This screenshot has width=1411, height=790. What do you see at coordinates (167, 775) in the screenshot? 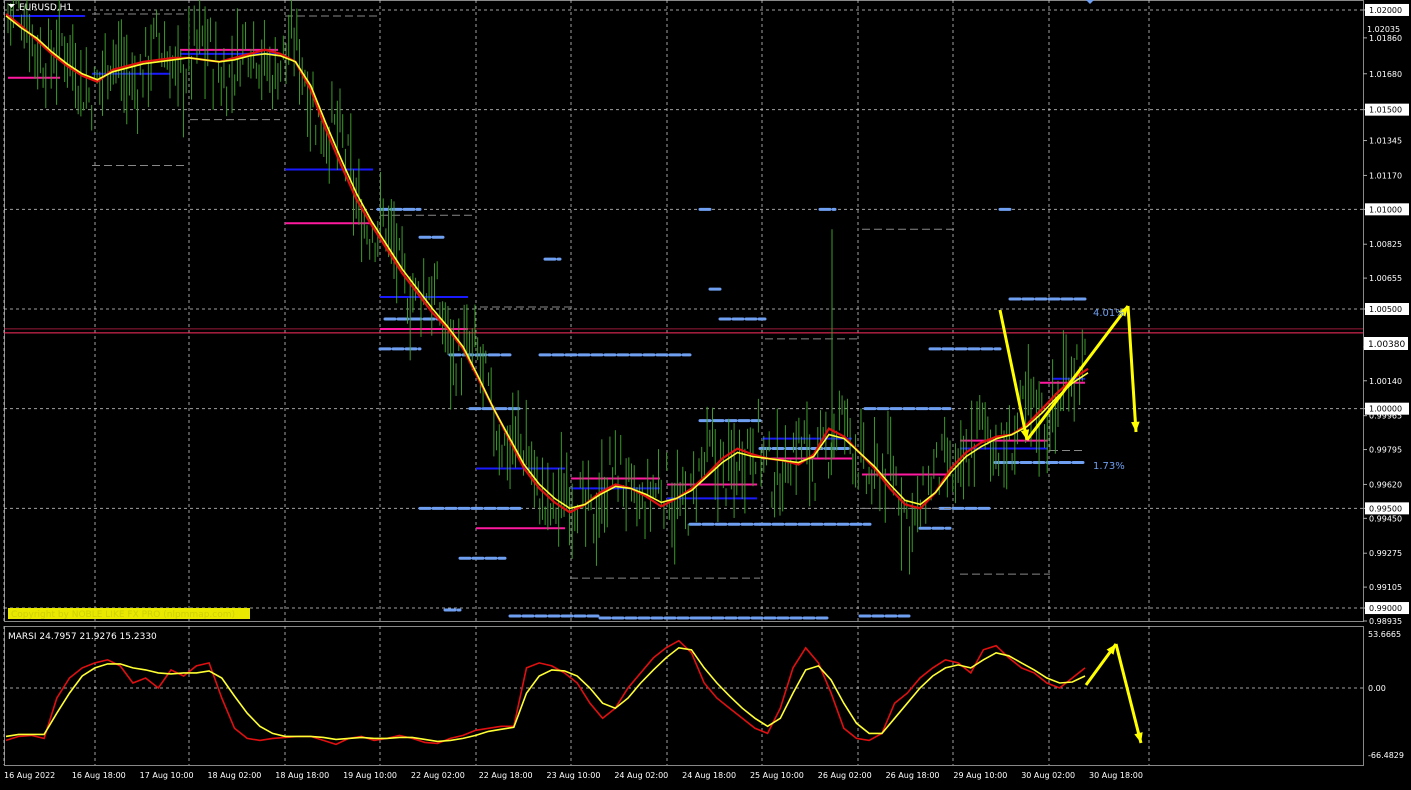
I see `time-tick-label-2: 17 Aug 10:00` at bounding box center [167, 775].